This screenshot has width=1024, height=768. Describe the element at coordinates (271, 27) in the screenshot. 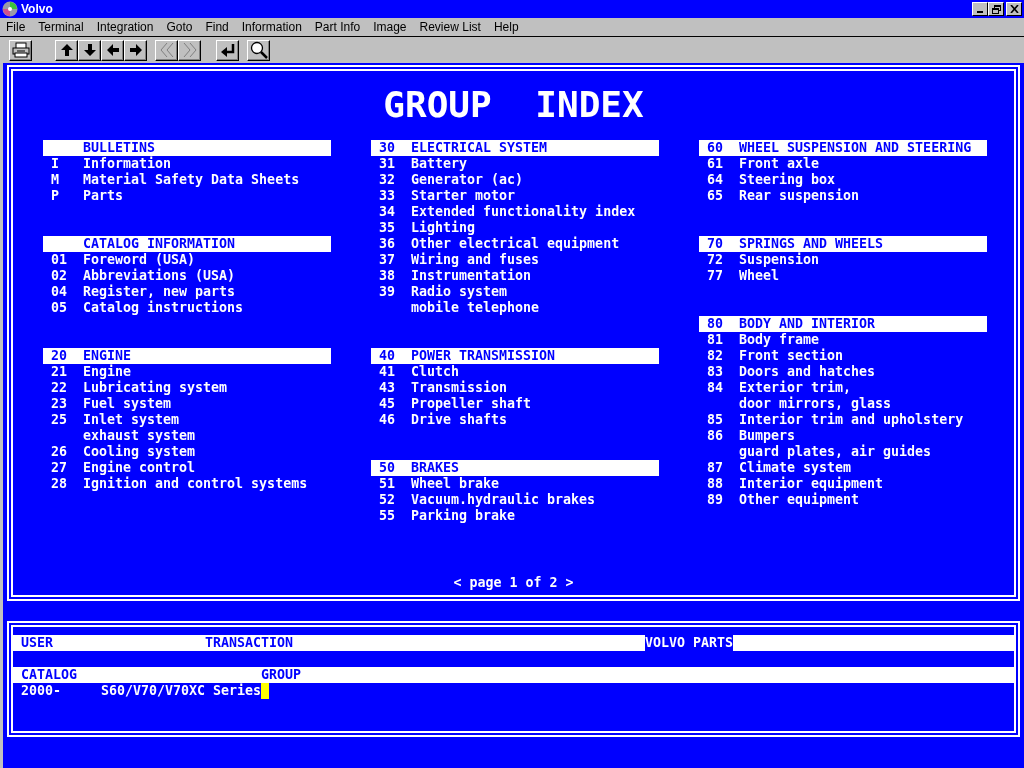

I see `menu-item: Information` at that location.